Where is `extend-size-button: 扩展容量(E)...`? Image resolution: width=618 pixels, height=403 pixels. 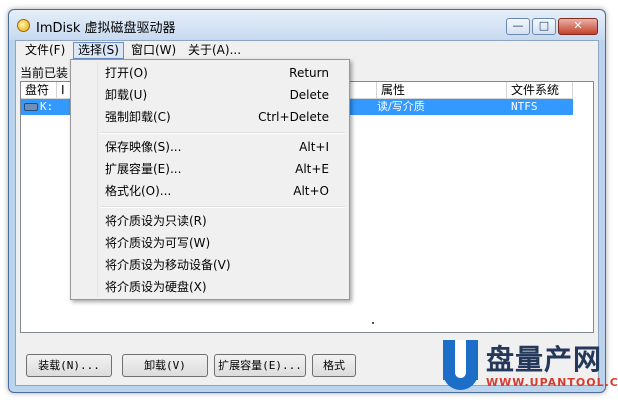
extend-size-button: 扩展容量(E)... is located at coordinates (260, 365).